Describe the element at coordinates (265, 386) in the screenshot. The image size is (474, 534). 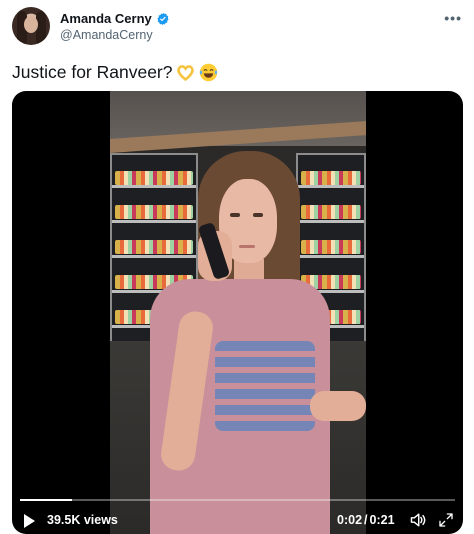
I see `video-subject-shirt-print` at that location.